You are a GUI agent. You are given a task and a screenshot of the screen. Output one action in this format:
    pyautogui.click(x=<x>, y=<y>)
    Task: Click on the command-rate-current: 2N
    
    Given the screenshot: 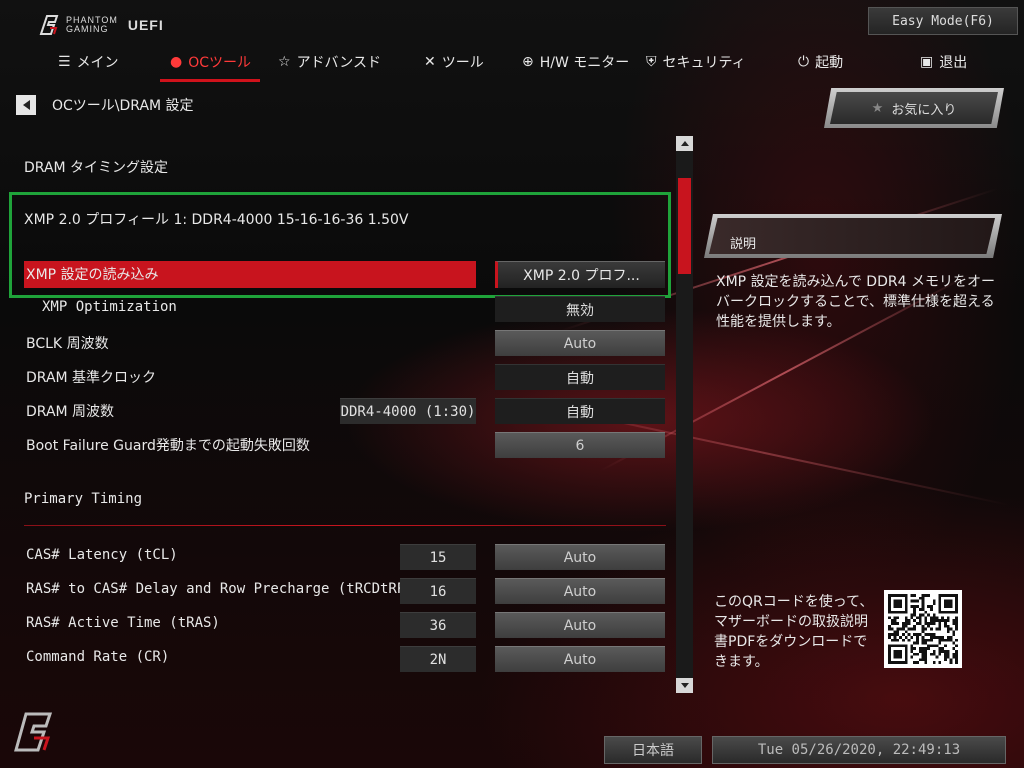 What is the action you would take?
    pyautogui.click(x=438, y=659)
    